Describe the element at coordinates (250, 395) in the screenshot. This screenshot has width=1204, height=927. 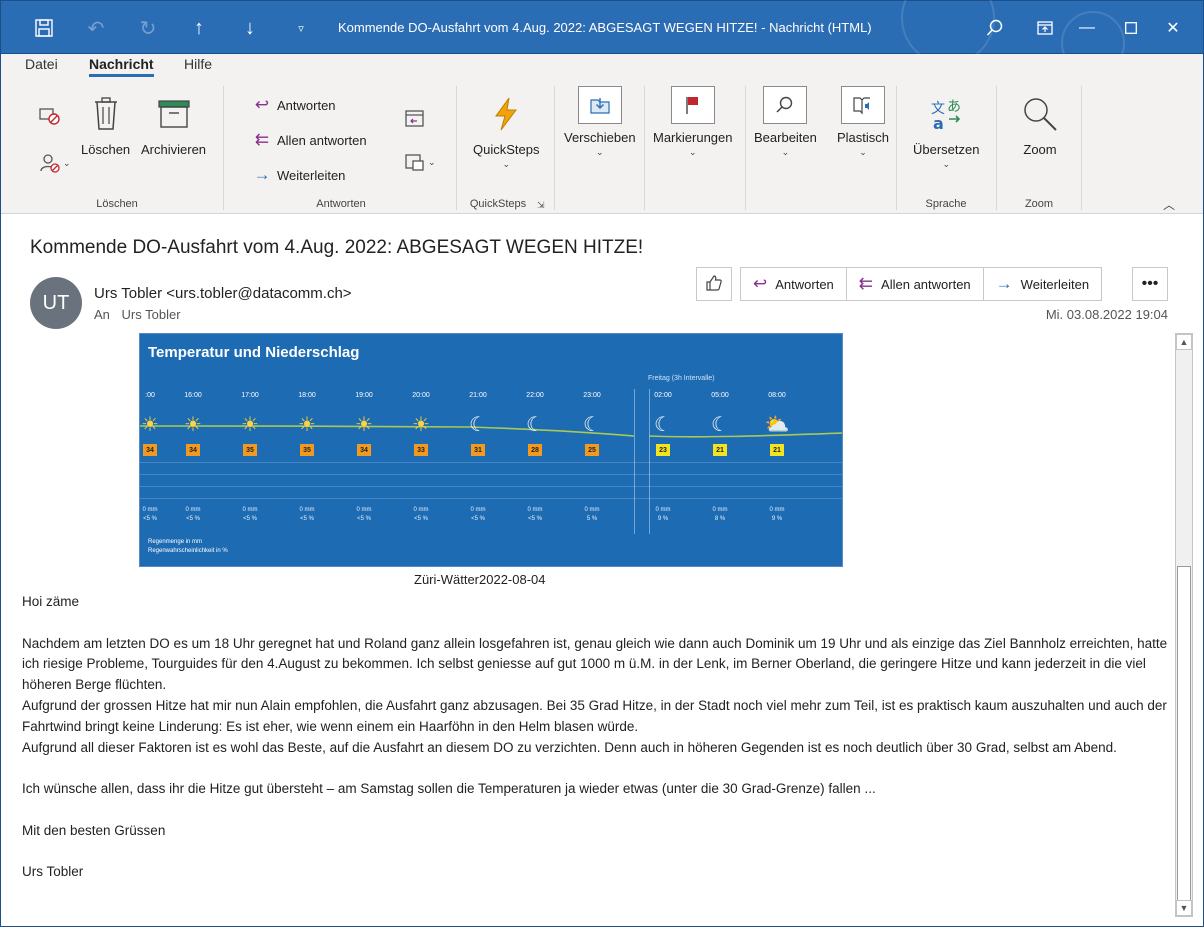
I see `weather-time: 17:00` at that location.